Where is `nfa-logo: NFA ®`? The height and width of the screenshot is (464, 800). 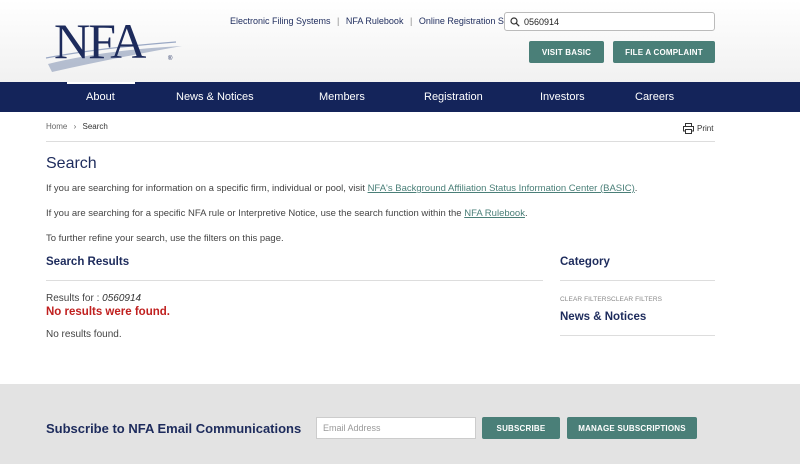 nfa-logo: NFA ® is located at coordinates (114, 43).